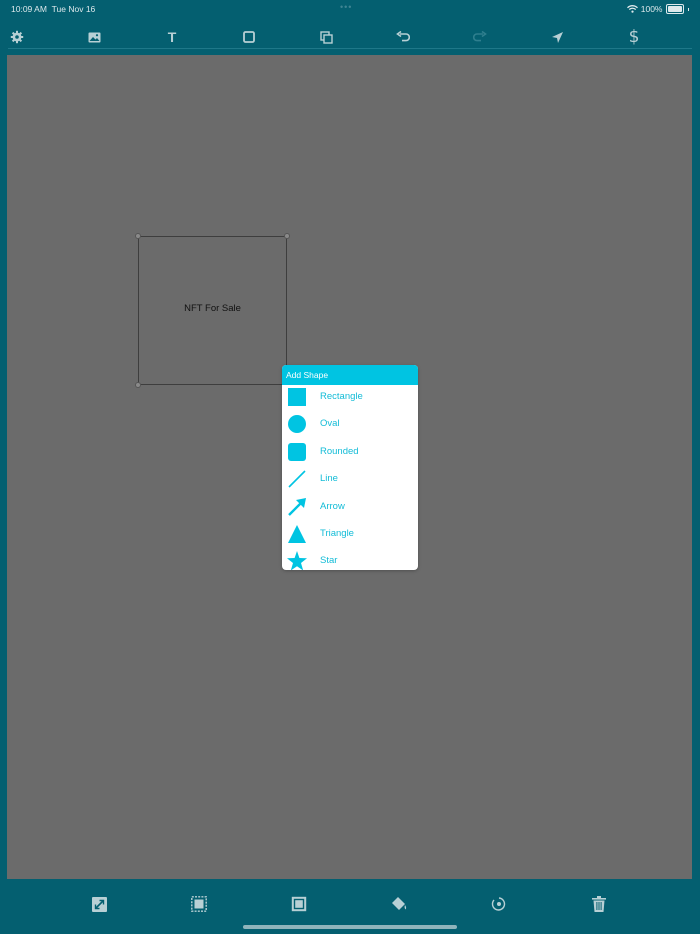 The width and height of the screenshot is (700, 934). I want to click on popover-title: Add Shape, so click(350, 375).